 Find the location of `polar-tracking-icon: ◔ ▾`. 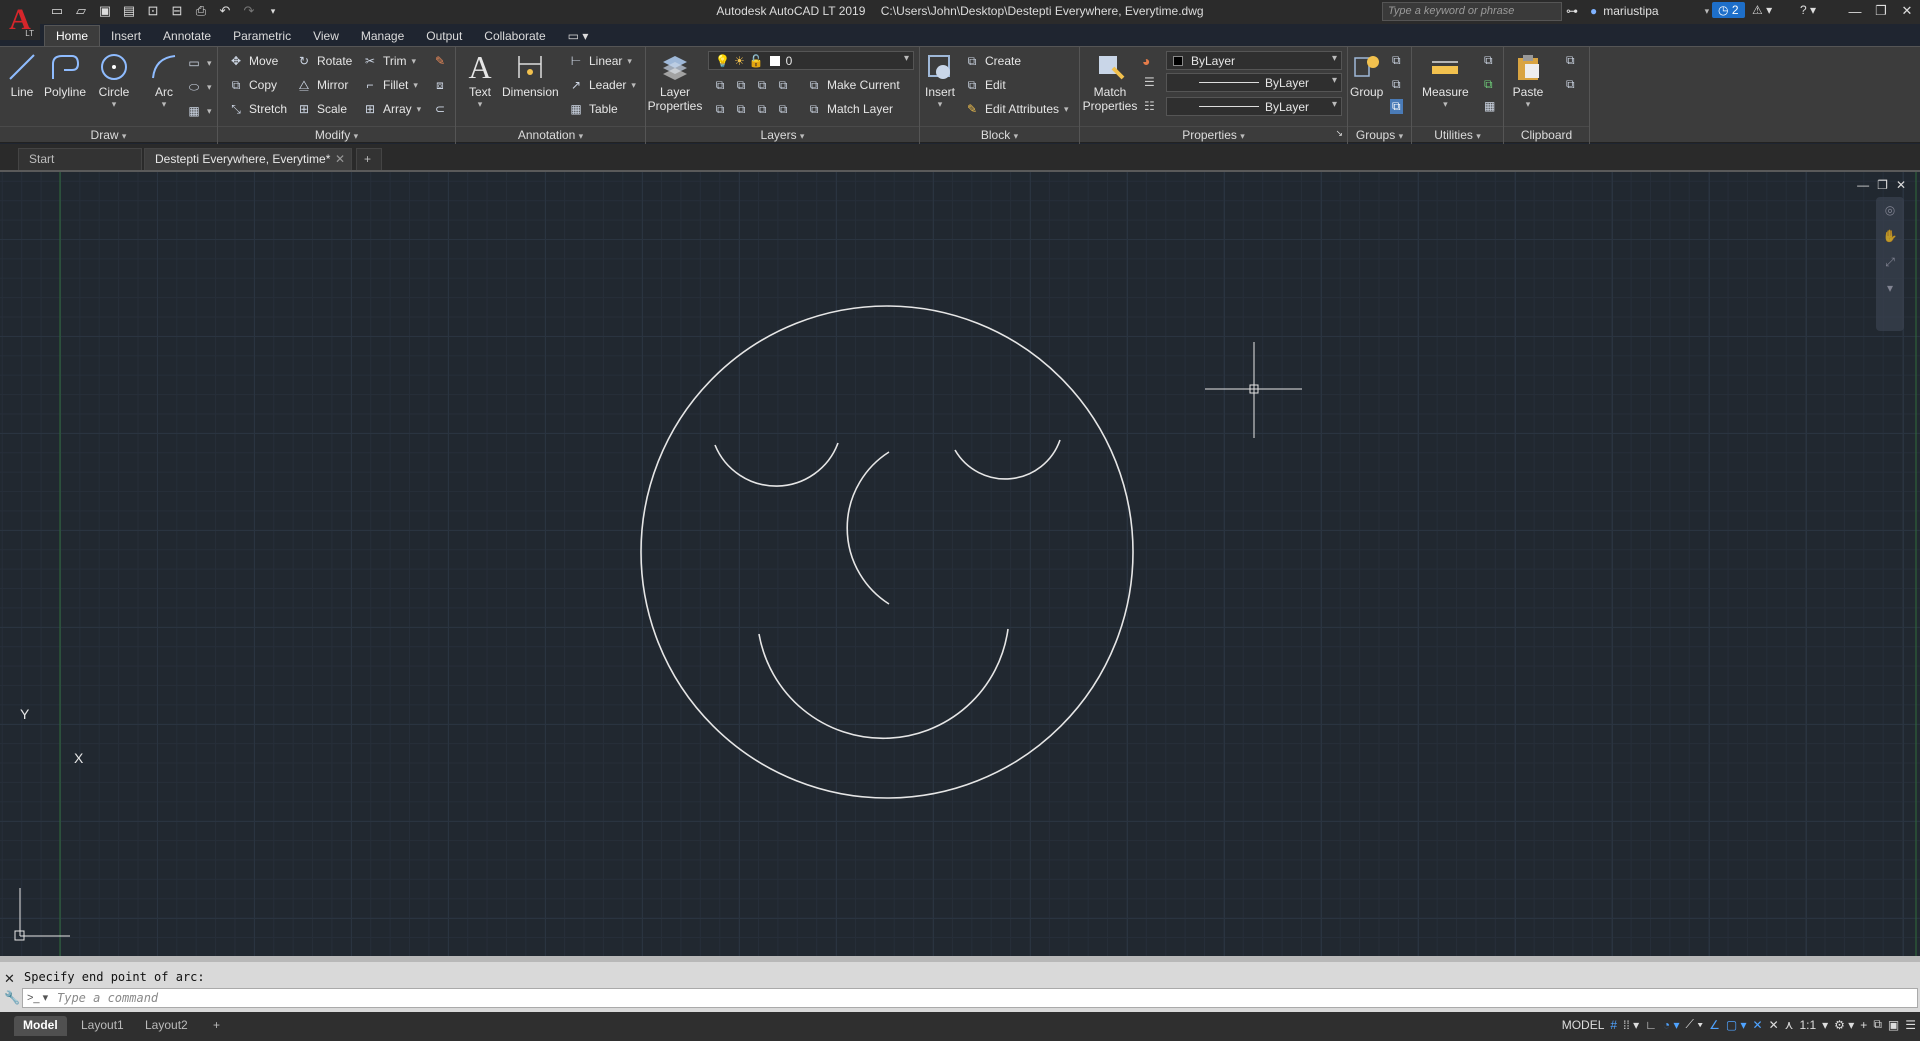

polar-tracking-icon: ◔ ▾ is located at coordinates (1671, 1025).